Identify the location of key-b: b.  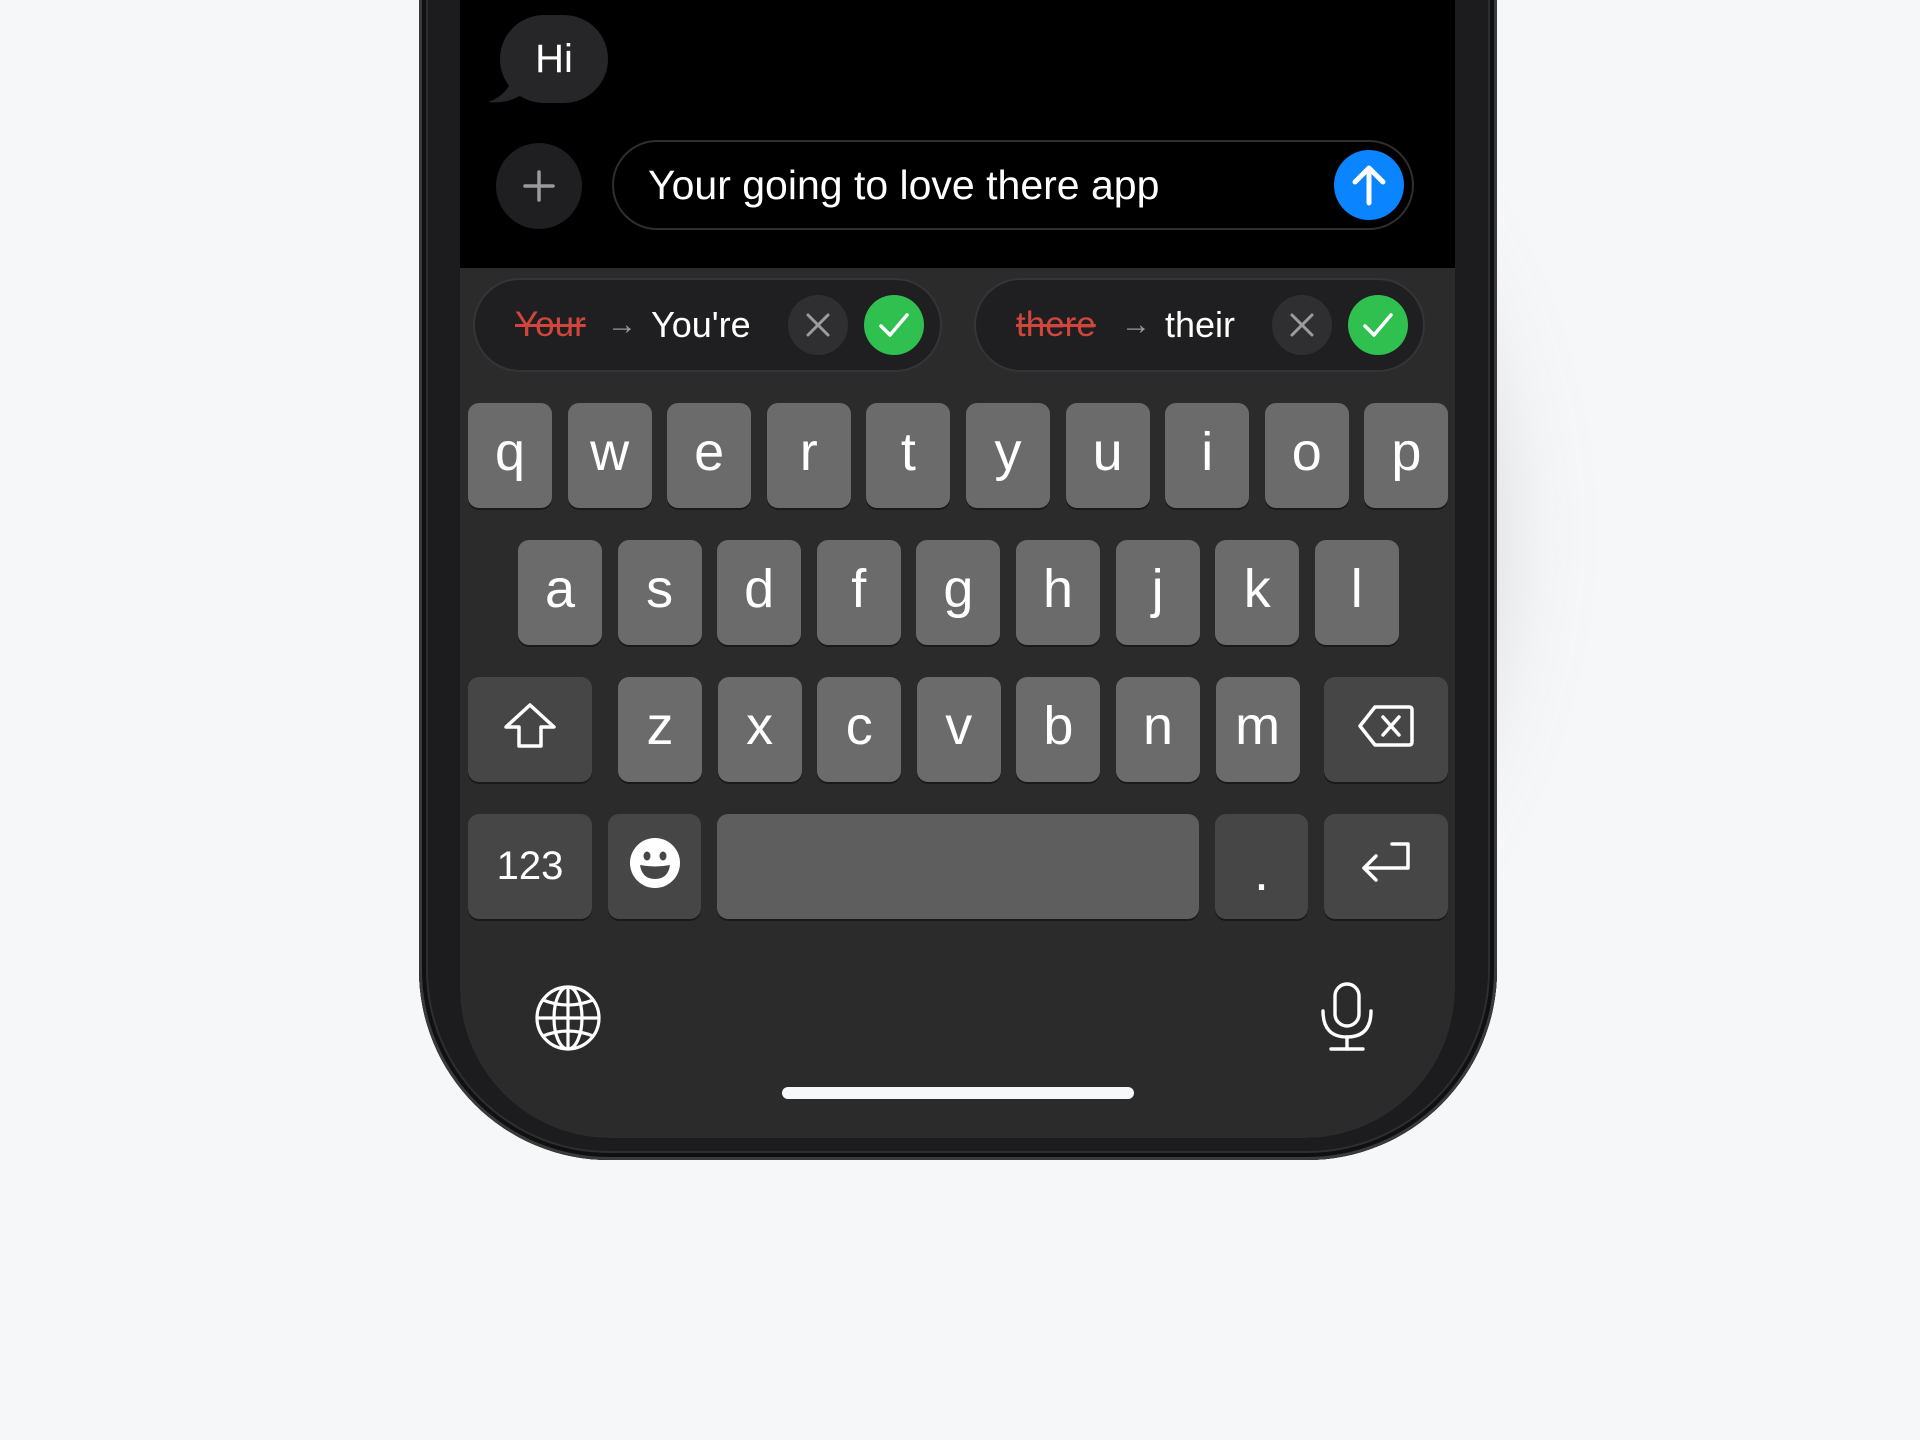
(1058, 729).